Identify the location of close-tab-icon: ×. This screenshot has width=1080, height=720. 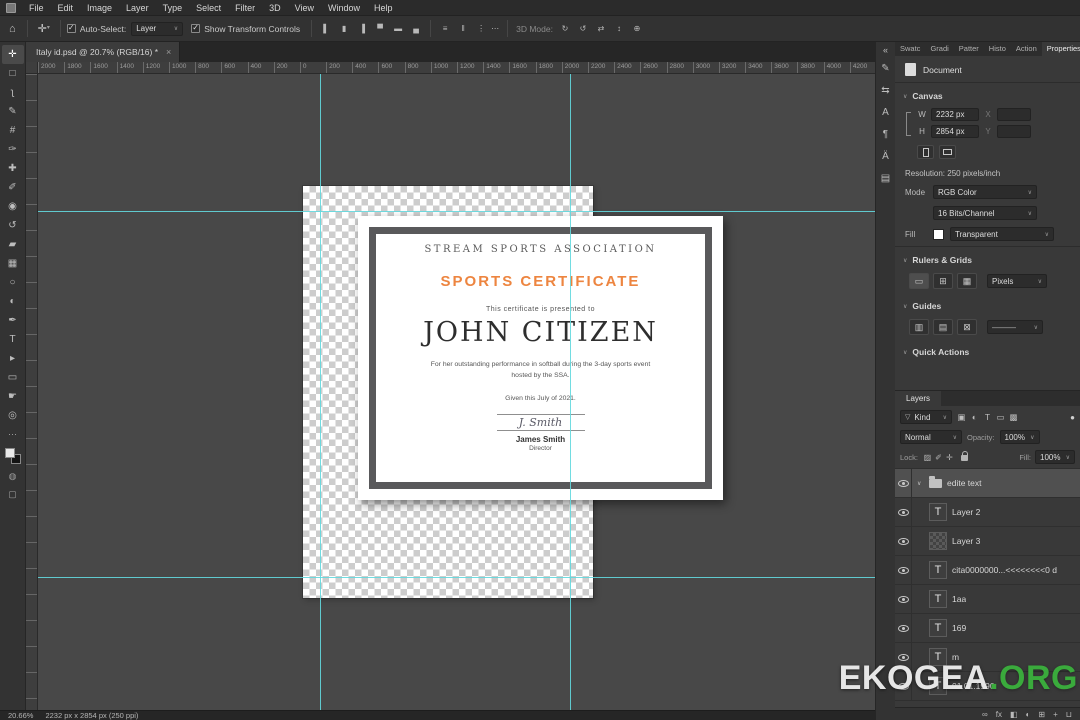
(168, 52).